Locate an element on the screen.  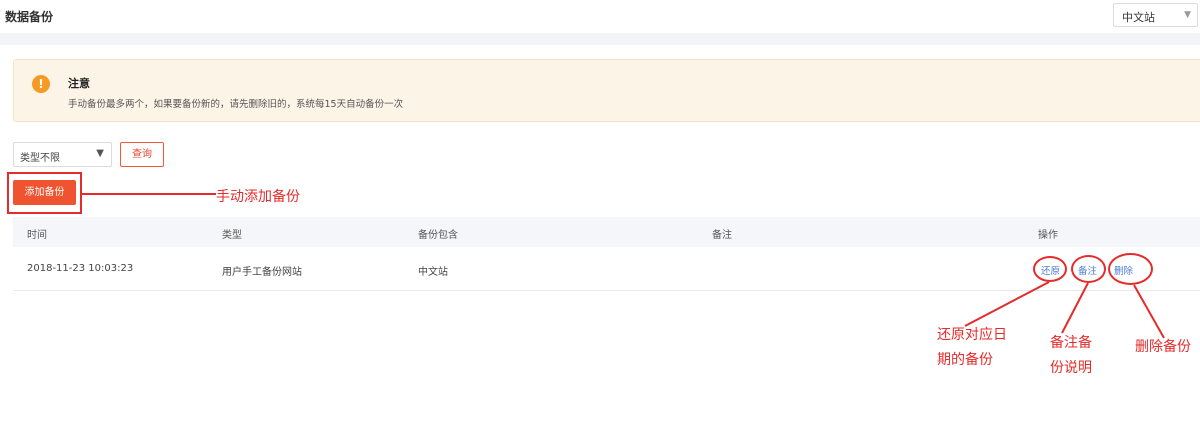
annotation-line-delete is located at coordinates (1149, 311).